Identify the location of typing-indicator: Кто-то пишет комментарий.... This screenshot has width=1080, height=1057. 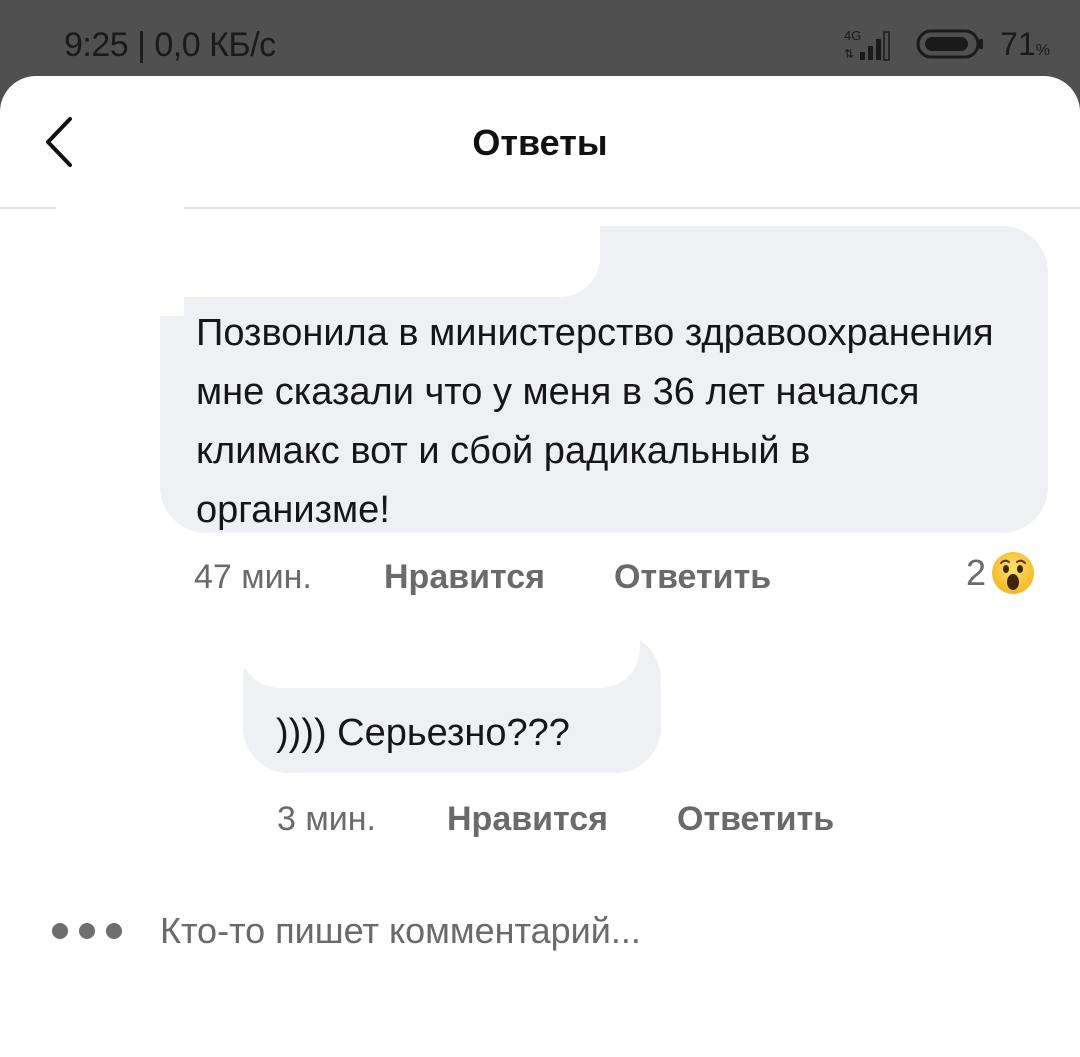
(346, 931).